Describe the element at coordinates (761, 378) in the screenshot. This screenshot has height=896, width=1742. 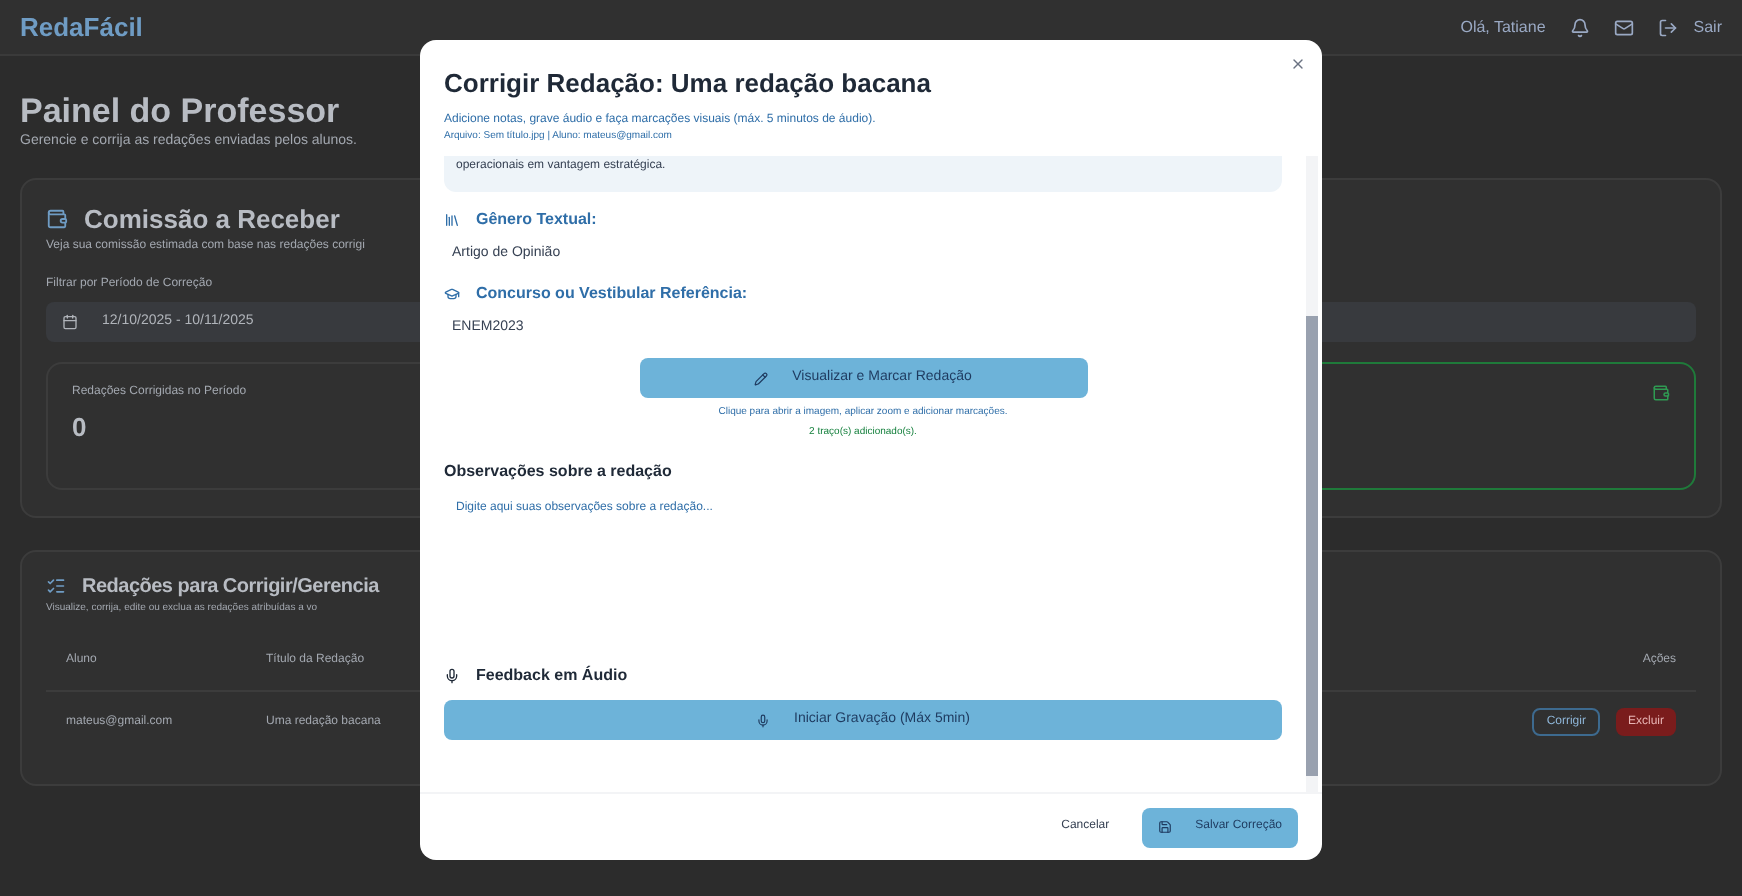
I see `pencil-icon` at that location.